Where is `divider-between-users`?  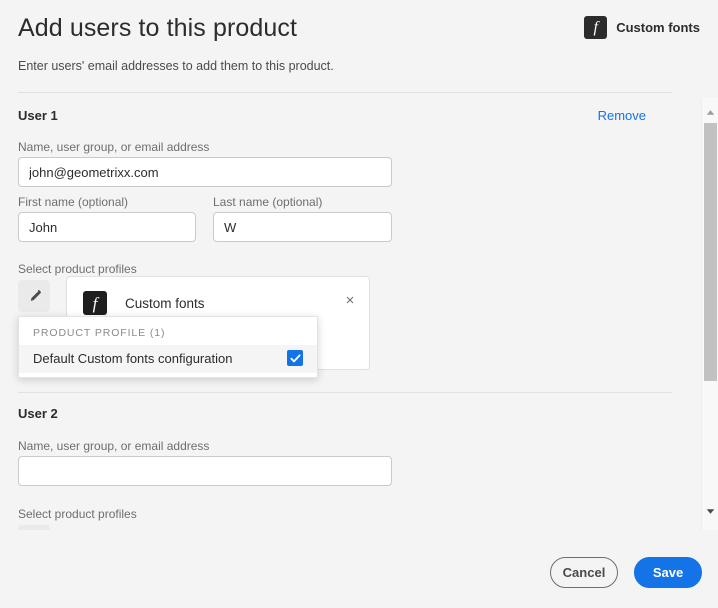
divider-between-users is located at coordinates (345, 392).